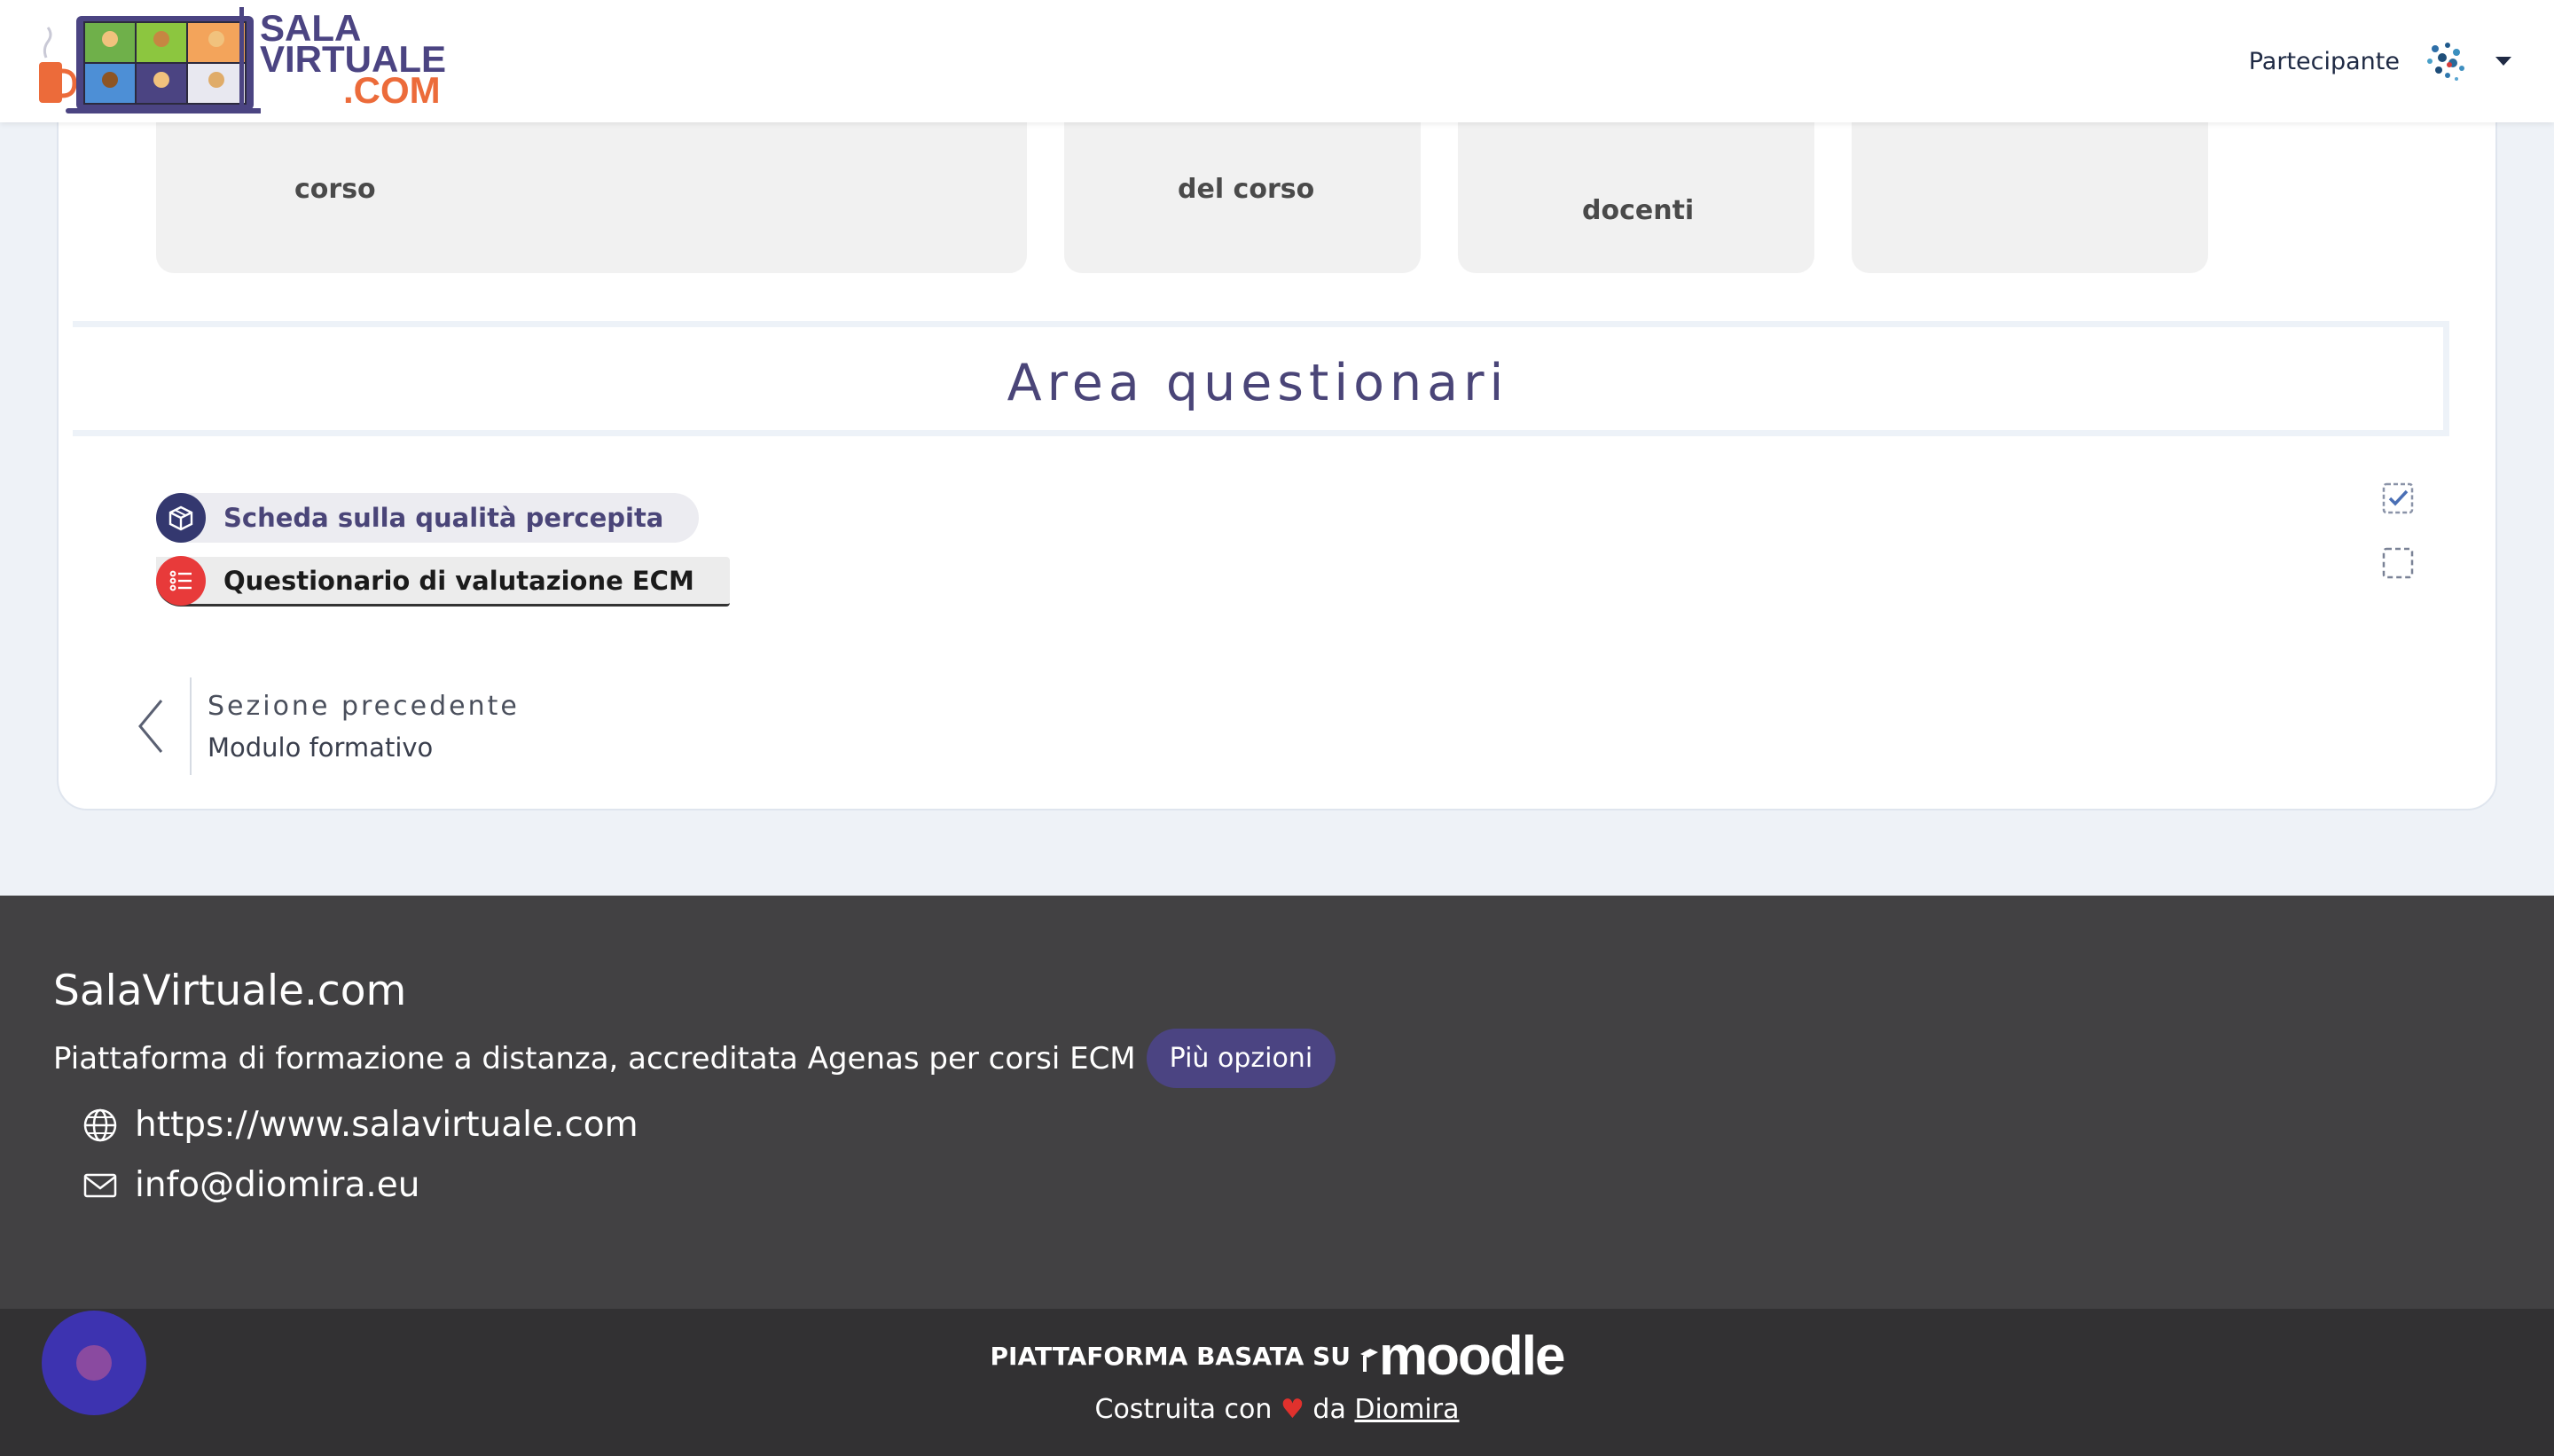 The width and height of the screenshot is (2554, 1456). Describe the element at coordinates (1258, 383) in the screenshot. I see `section-title: Area questionari` at that location.